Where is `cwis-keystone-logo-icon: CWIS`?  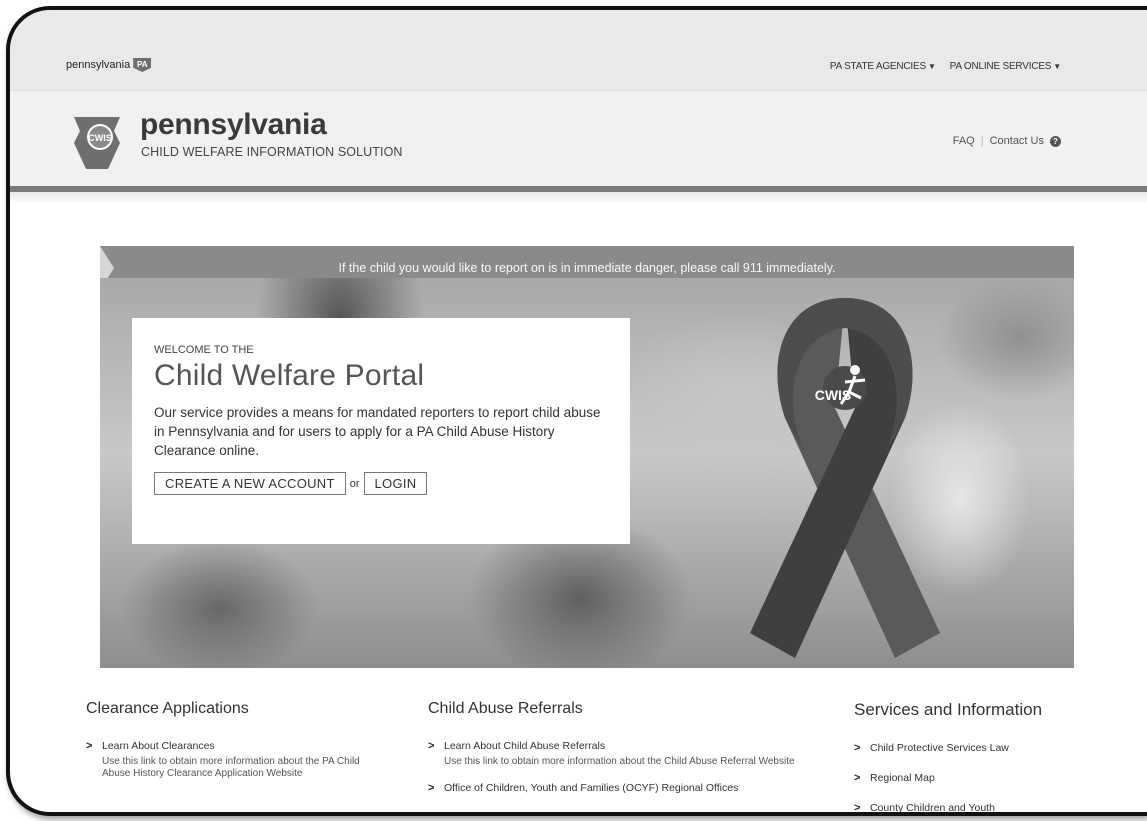
cwis-keystone-logo-icon: CWIS is located at coordinates (97, 142).